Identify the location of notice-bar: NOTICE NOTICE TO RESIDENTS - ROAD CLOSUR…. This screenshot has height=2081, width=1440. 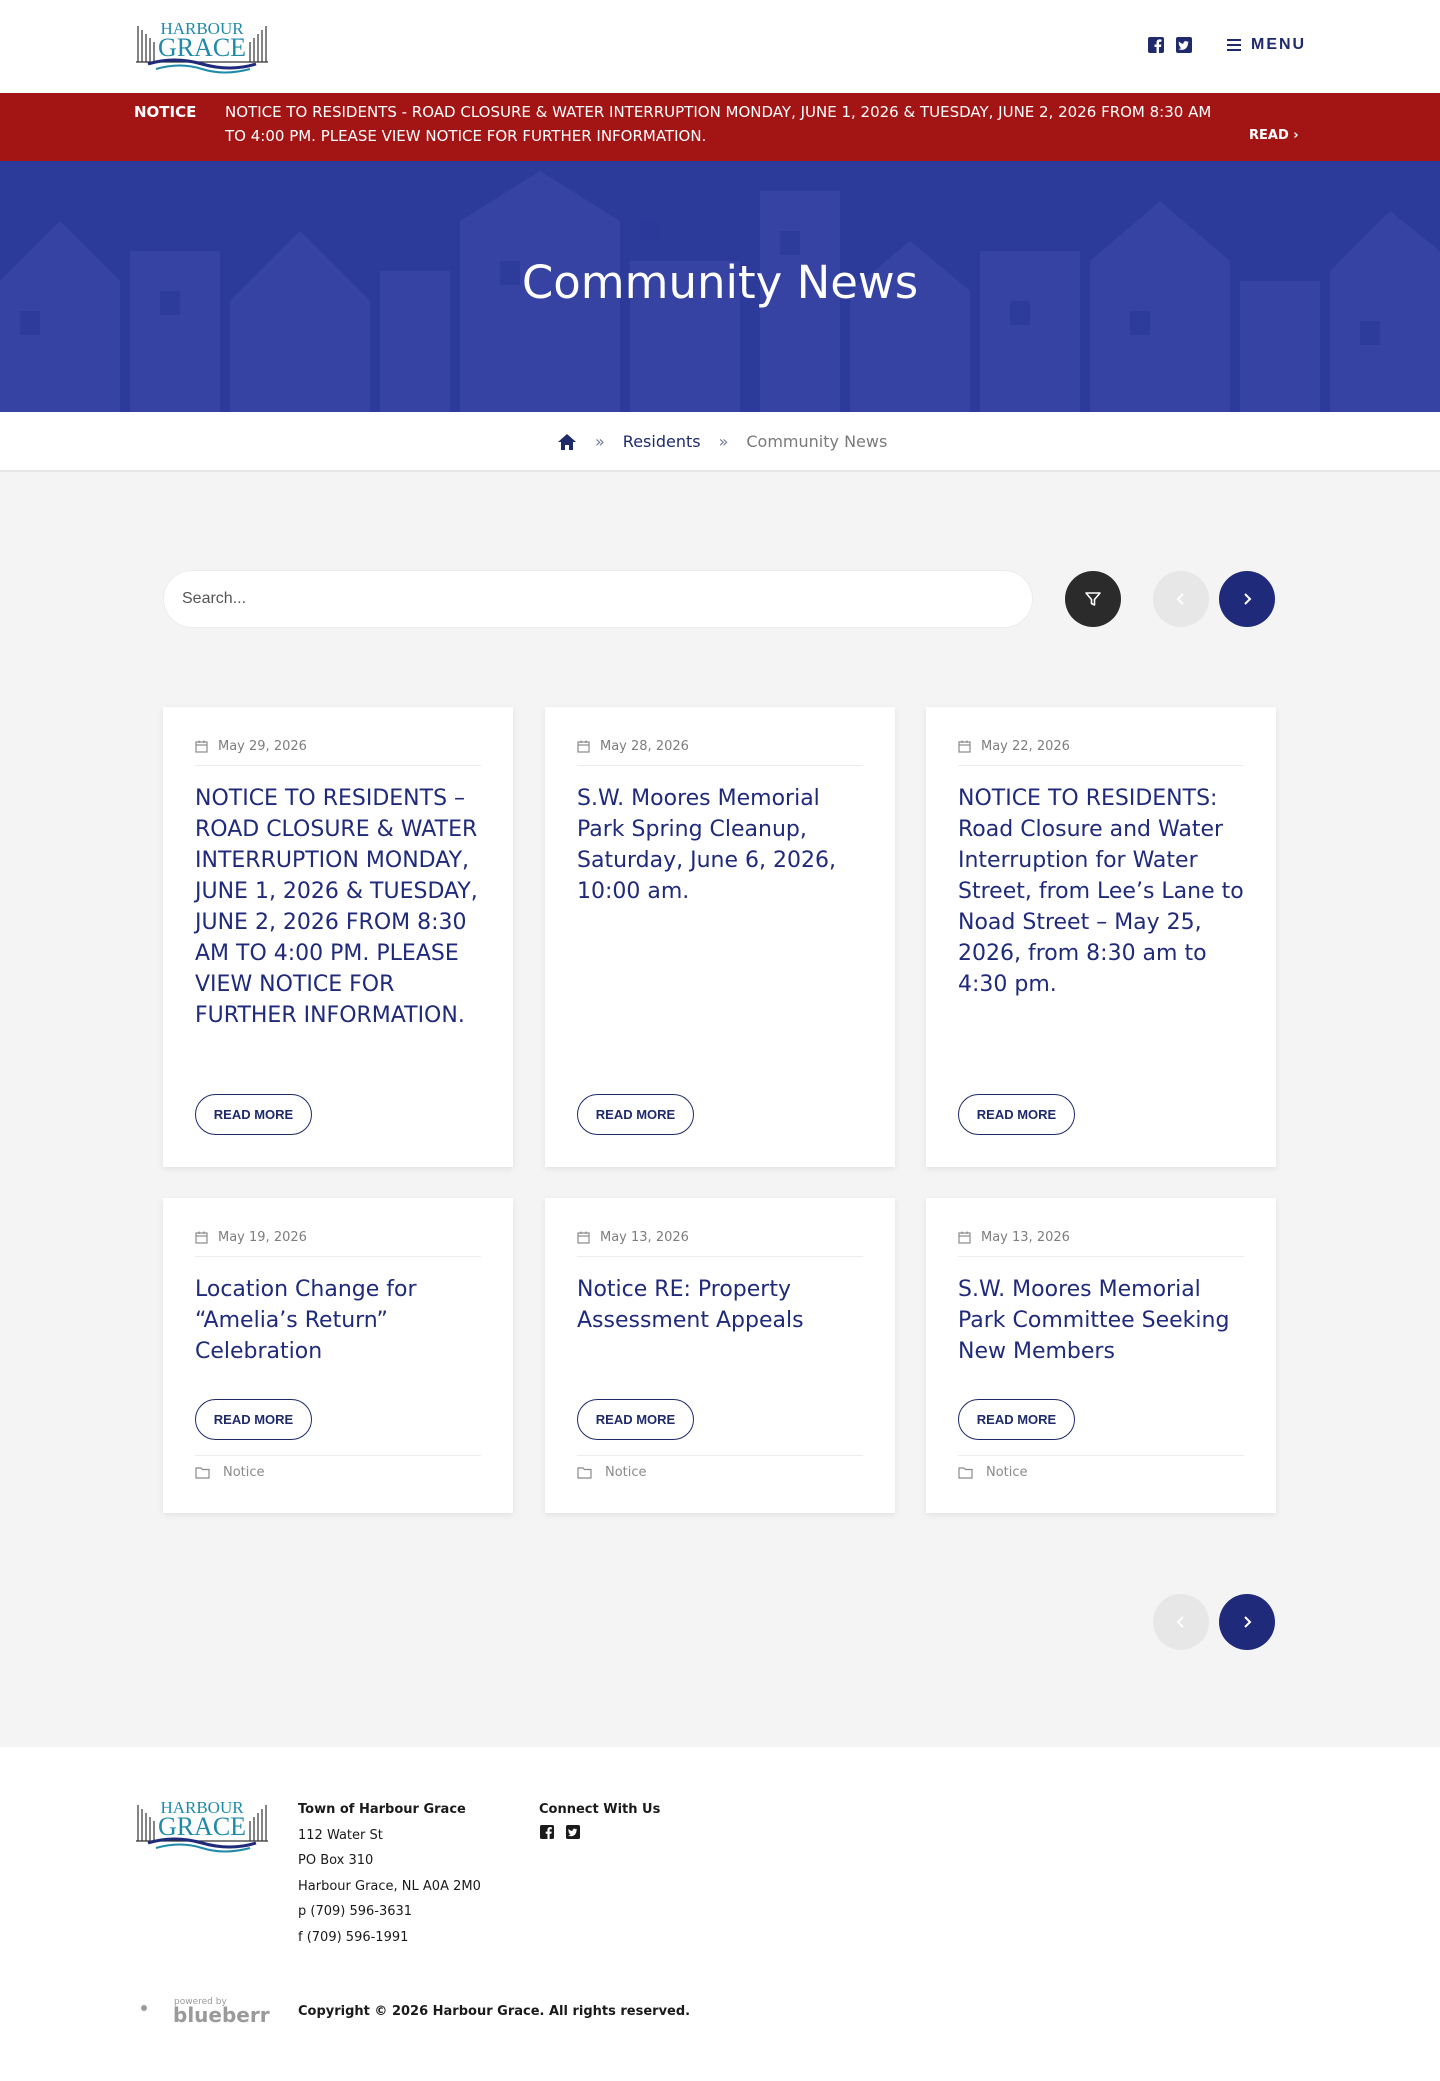
(720, 127).